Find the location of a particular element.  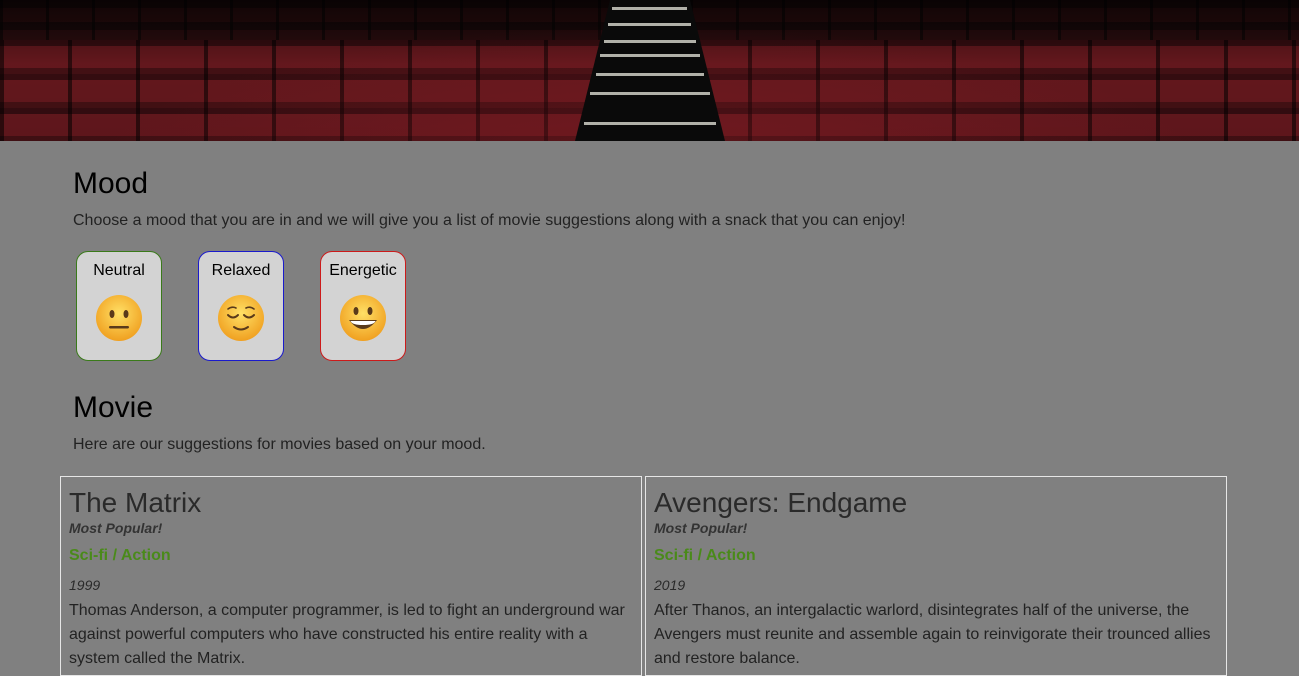

movie-heading: Movie is located at coordinates (113, 407).